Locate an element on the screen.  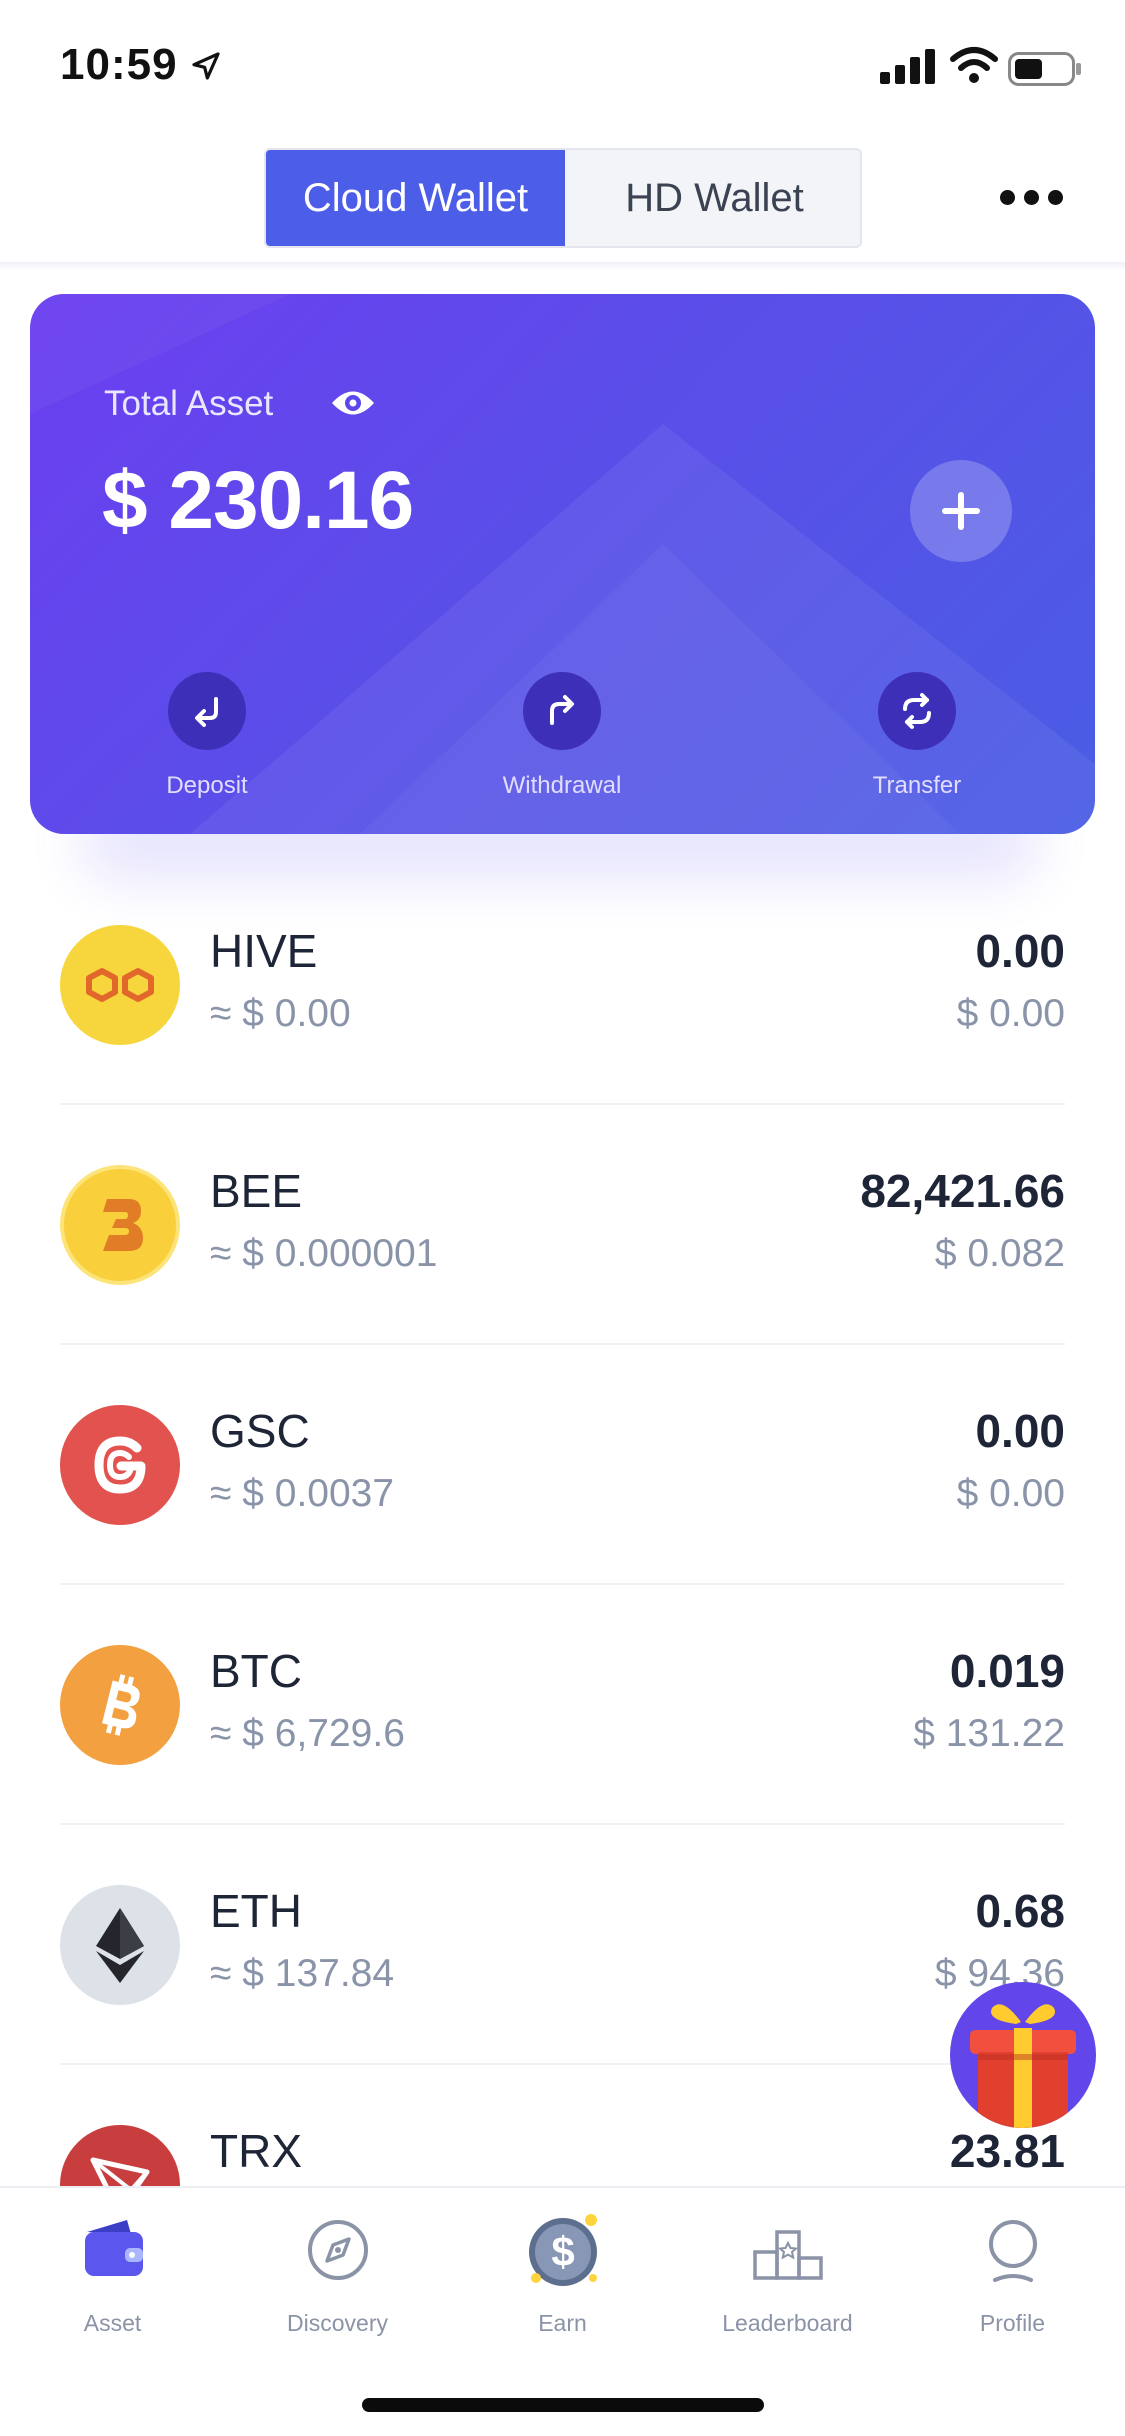
status-time: 10:59 is located at coordinates (119, 64).